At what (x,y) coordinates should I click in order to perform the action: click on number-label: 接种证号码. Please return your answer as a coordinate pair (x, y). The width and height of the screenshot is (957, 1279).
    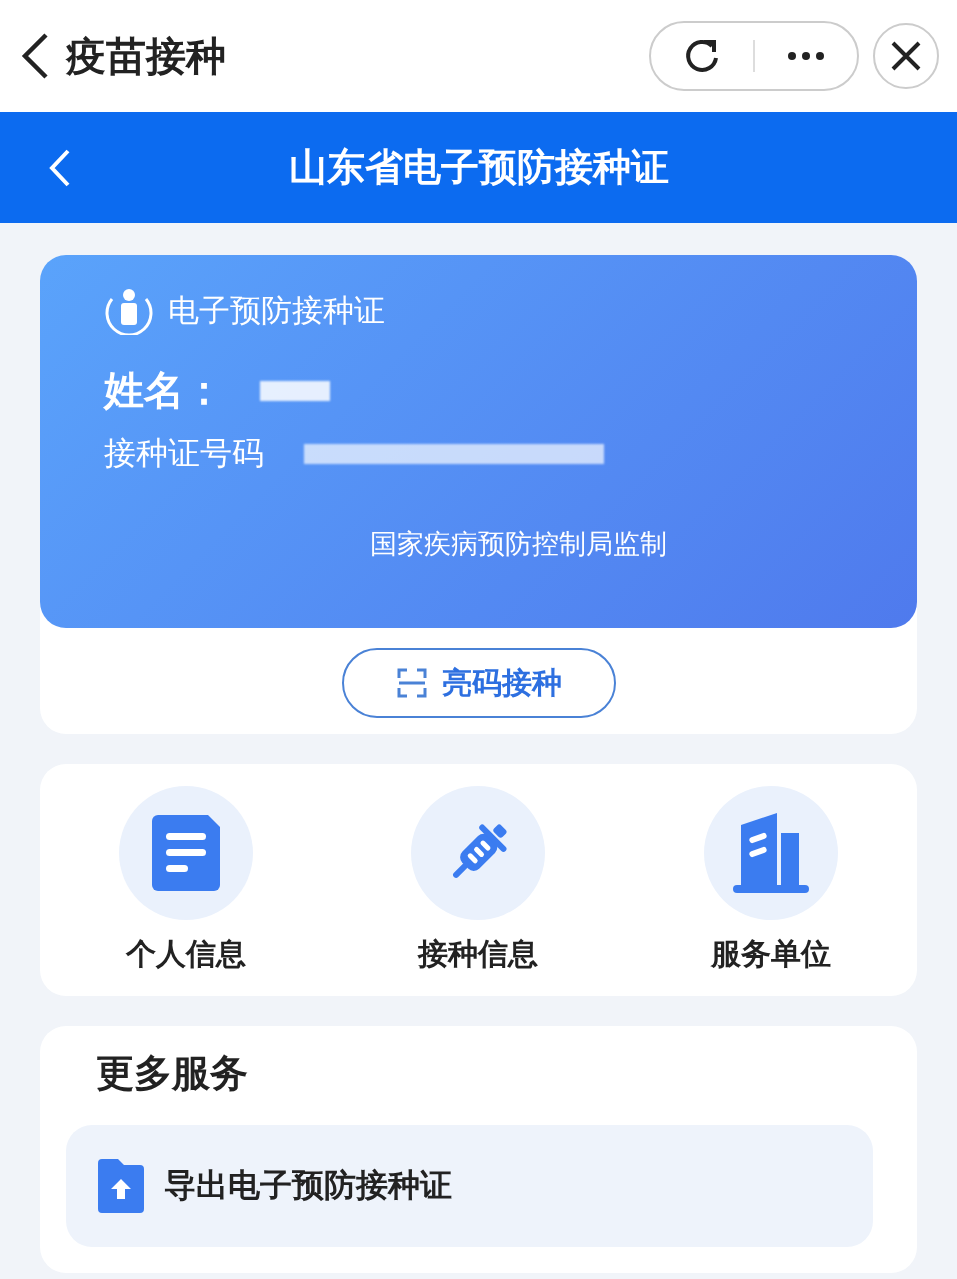
    Looking at the image, I should click on (184, 453).